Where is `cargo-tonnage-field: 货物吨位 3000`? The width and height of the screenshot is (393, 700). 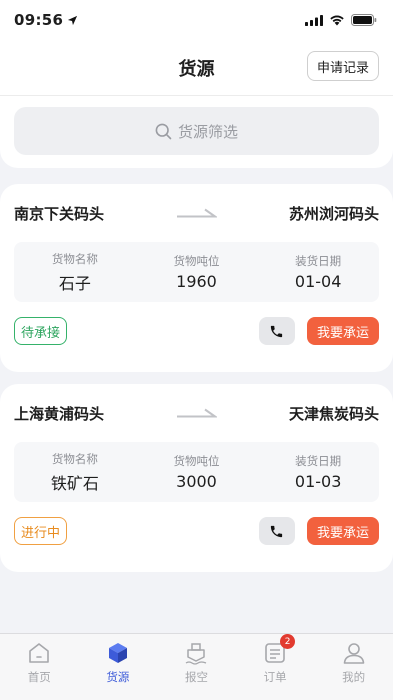 cargo-tonnage-field: 货物吨位 3000 is located at coordinates (197, 472).